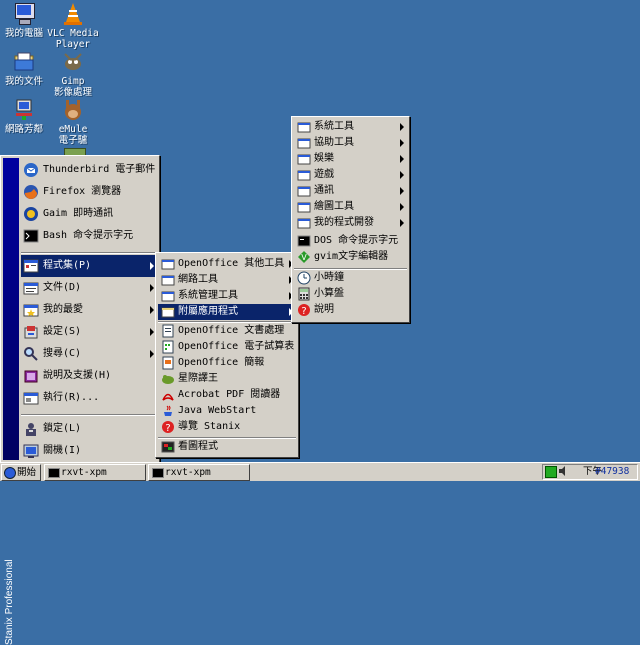 The height and width of the screenshot is (645, 640). Describe the element at coordinates (551, 472) in the screenshot. I see `tray-app-icon` at that location.